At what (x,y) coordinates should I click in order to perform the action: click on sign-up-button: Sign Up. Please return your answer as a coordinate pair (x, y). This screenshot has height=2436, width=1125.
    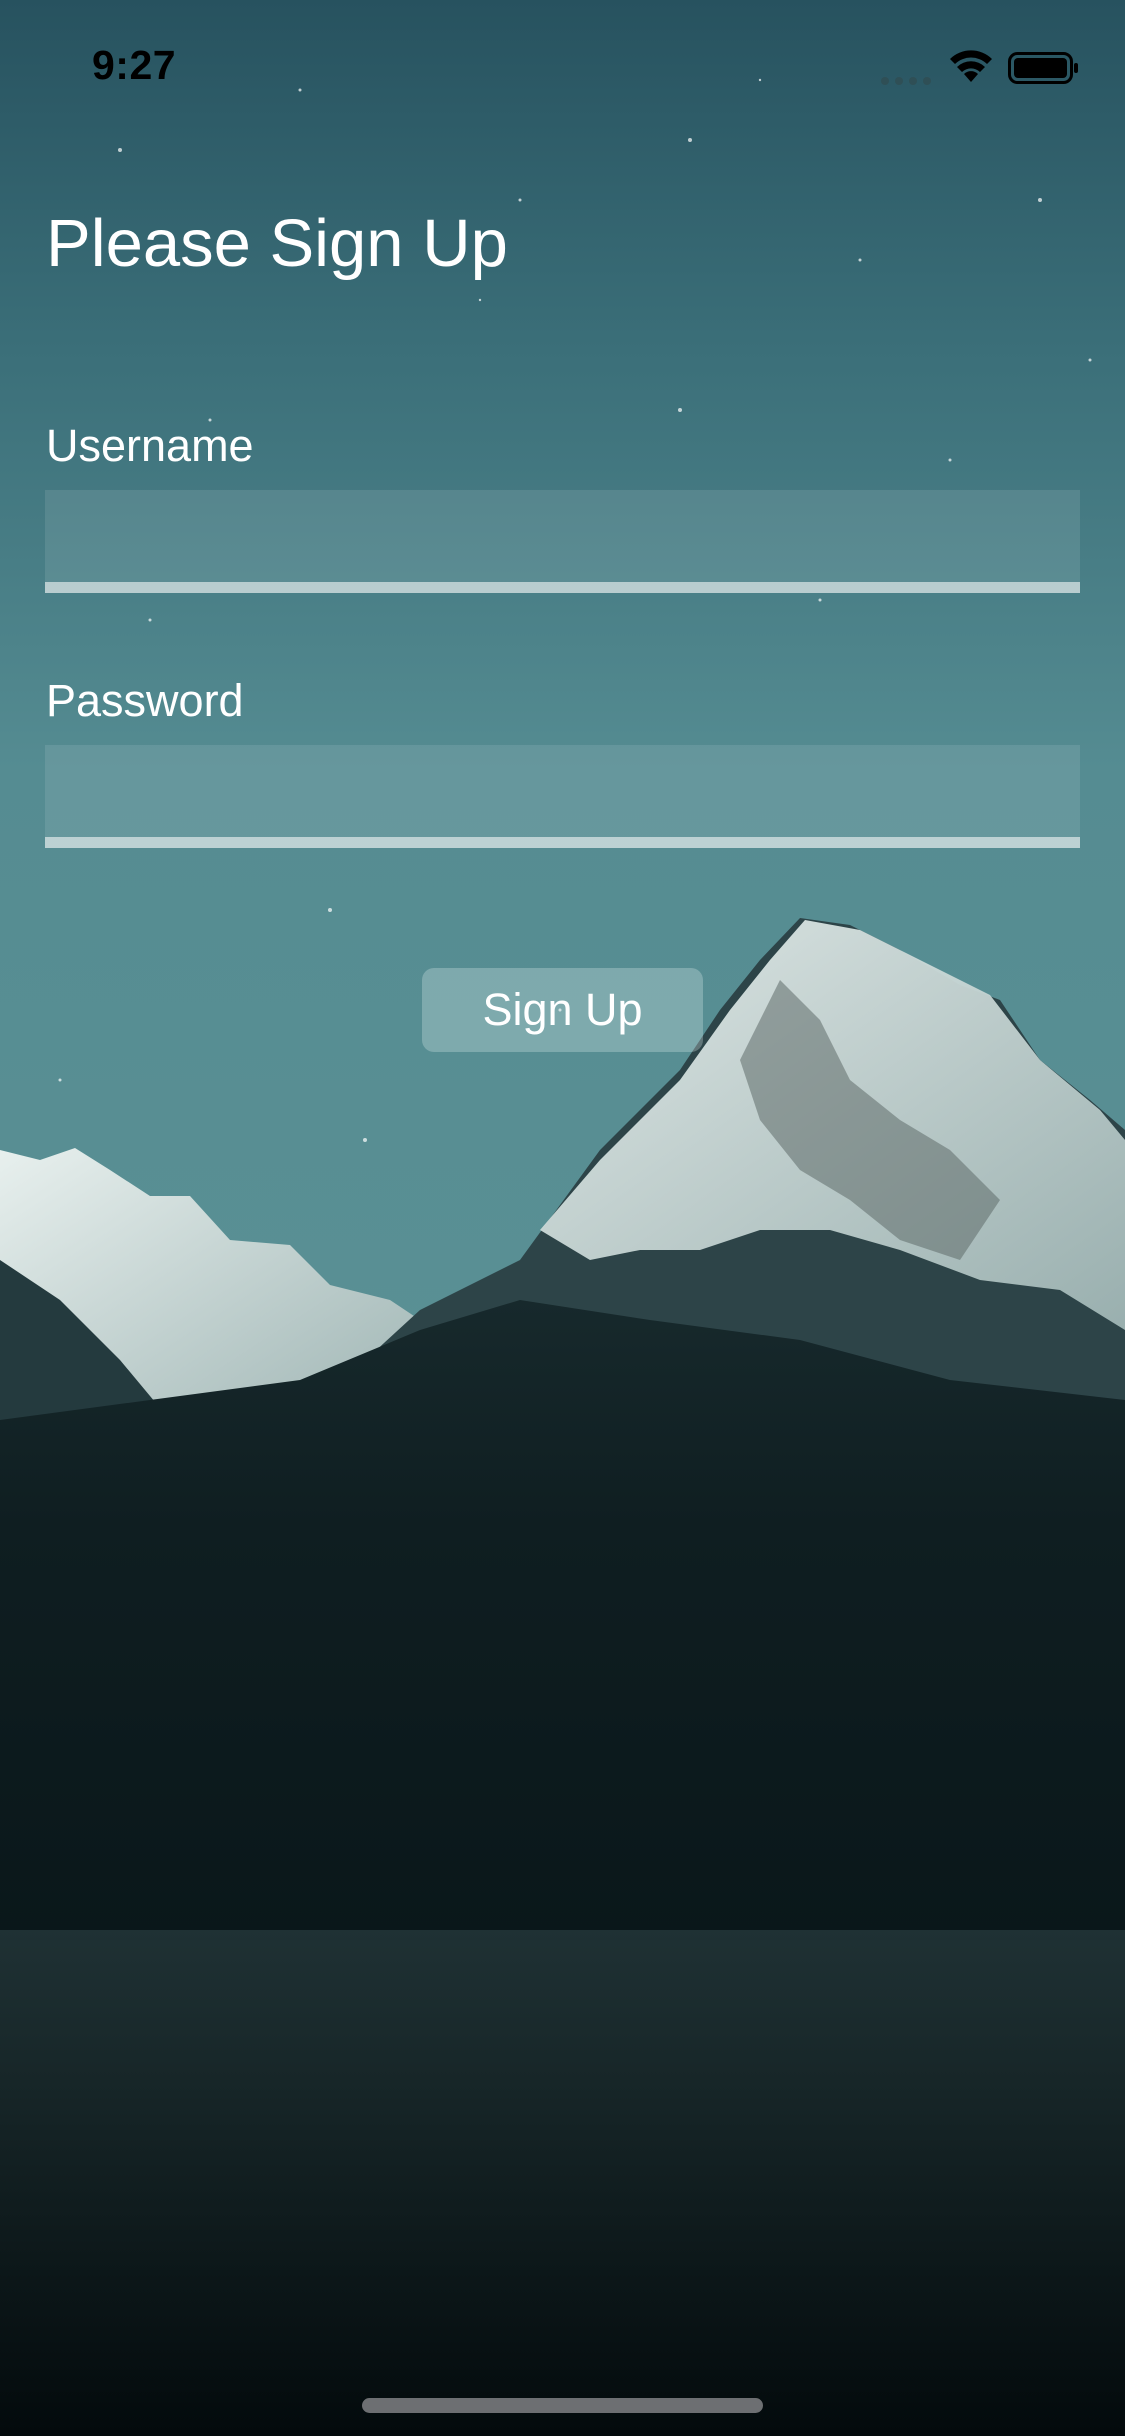
    Looking at the image, I should click on (562, 1010).